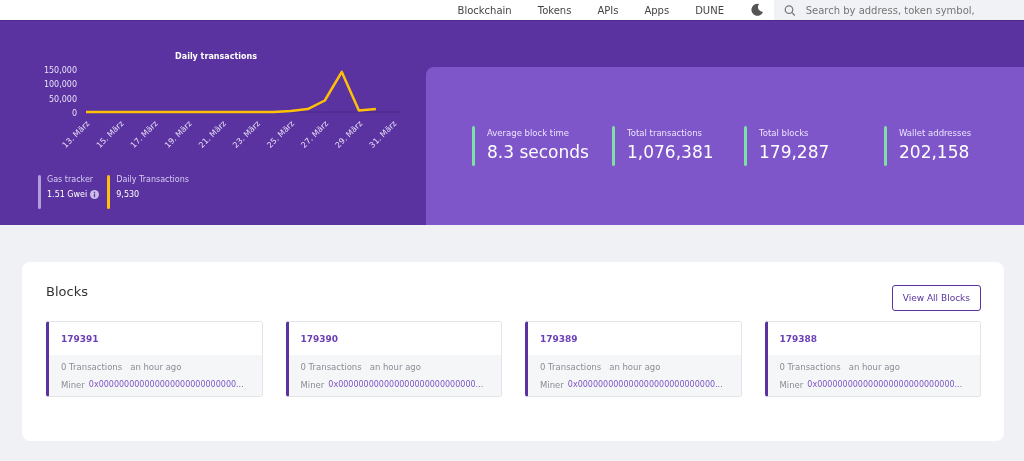  What do you see at coordinates (60, 85) in the screenshot?
I see `y-tick-label: 100,000` at bounding box center [60, 85].